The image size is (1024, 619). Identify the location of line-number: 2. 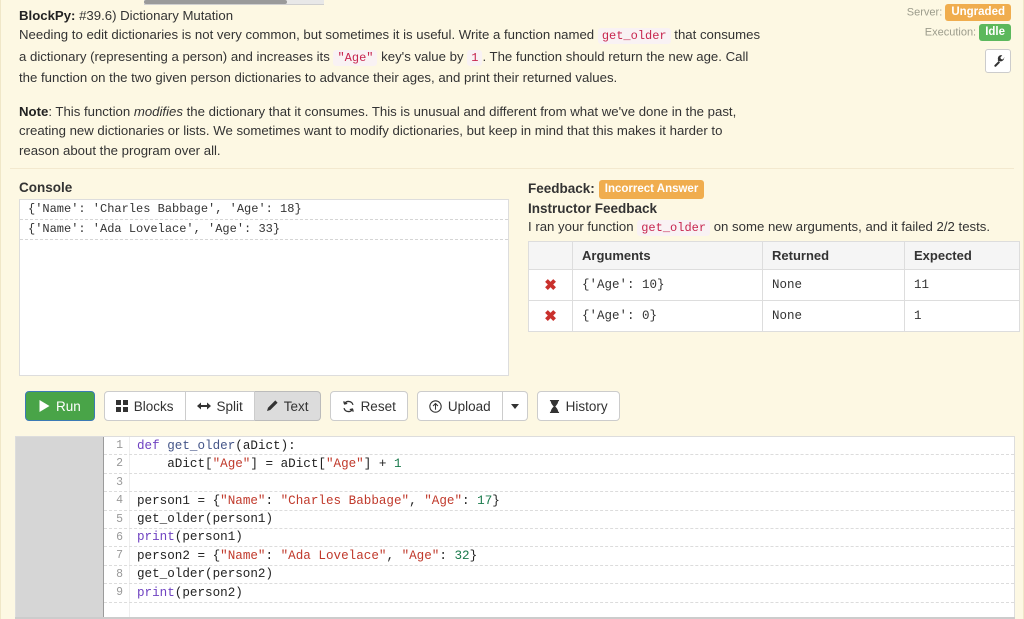
(117, 464).